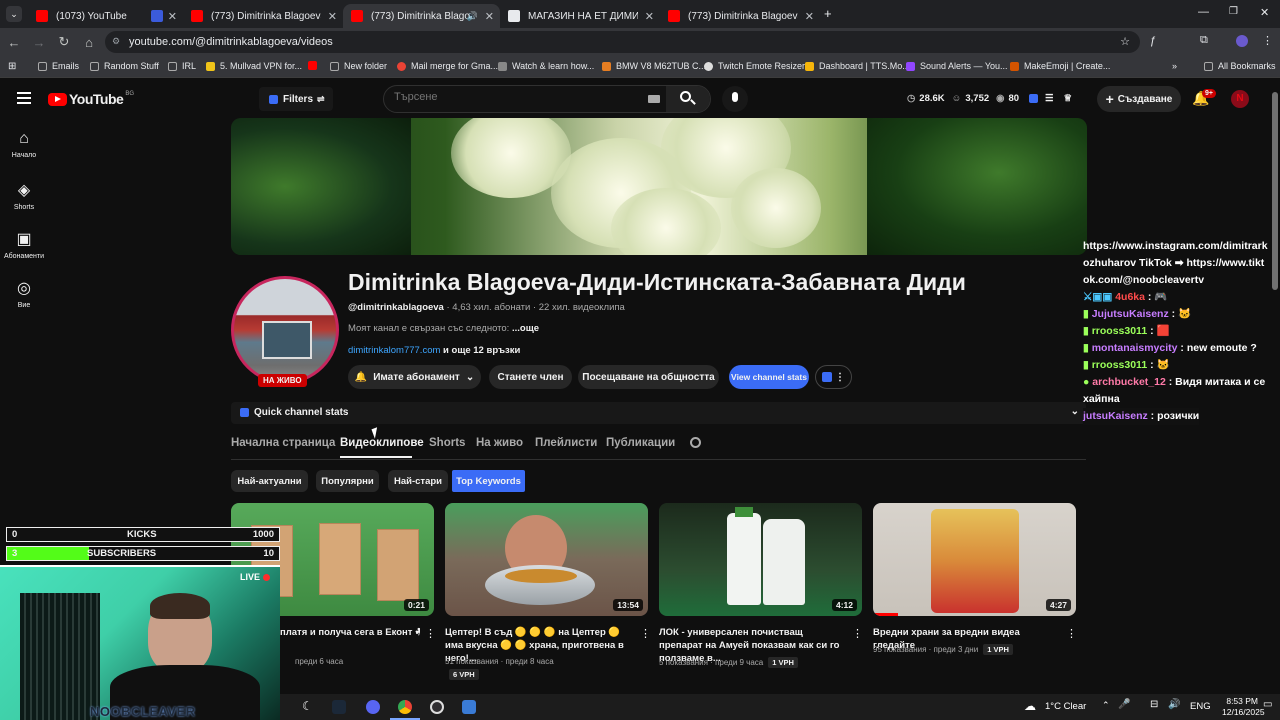  Describe the element at coordinates (24, 293) in the screenshot. I see `sidebar-item-you: ◎ Вие` at that location.